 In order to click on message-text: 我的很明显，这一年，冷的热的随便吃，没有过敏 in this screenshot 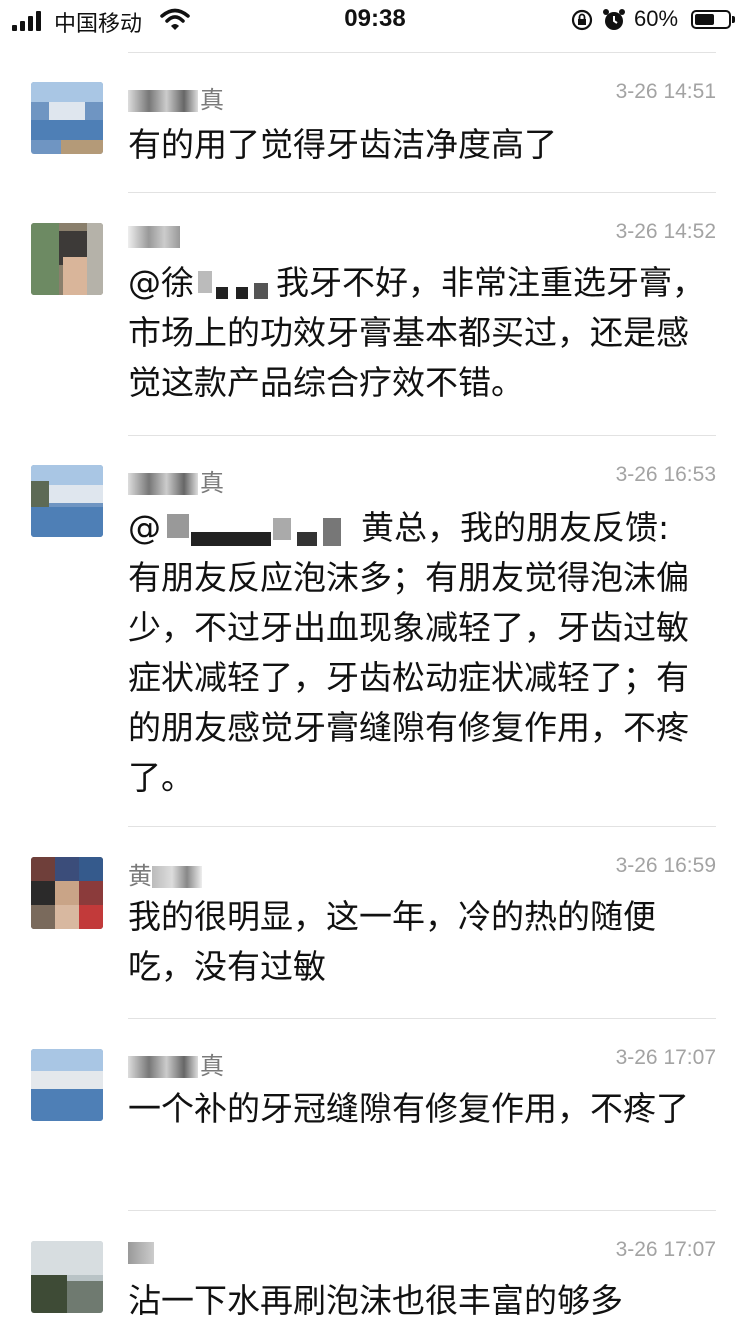, I will do `click(392, 941)`.